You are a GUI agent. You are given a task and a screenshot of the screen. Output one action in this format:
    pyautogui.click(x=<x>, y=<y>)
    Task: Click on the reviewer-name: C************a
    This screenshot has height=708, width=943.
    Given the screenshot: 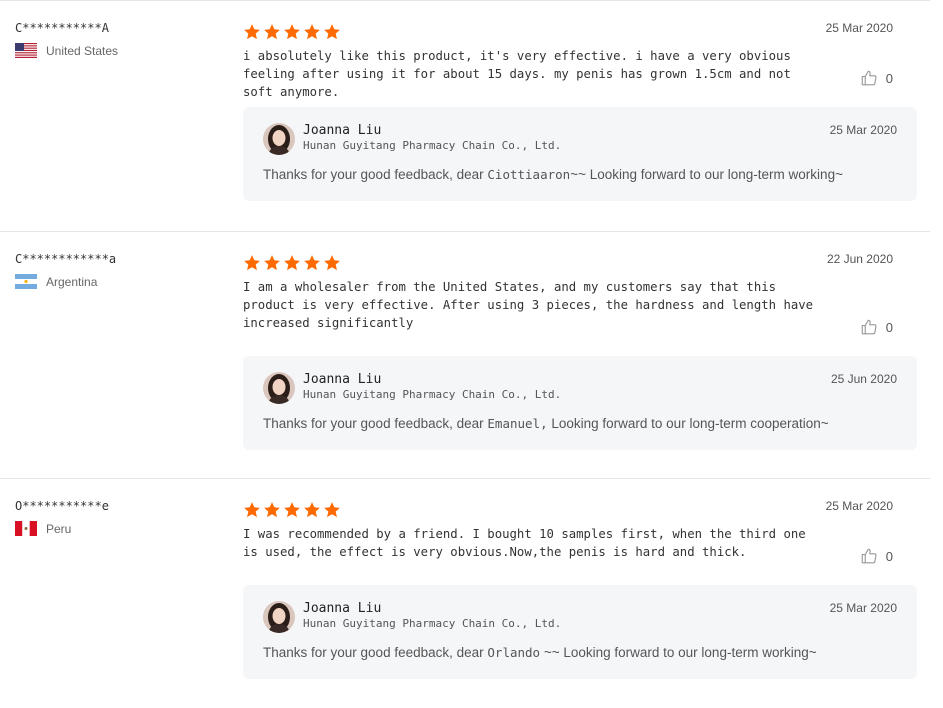 What is the action you would take?
    pyautogui.click(x=66, y=259)
    